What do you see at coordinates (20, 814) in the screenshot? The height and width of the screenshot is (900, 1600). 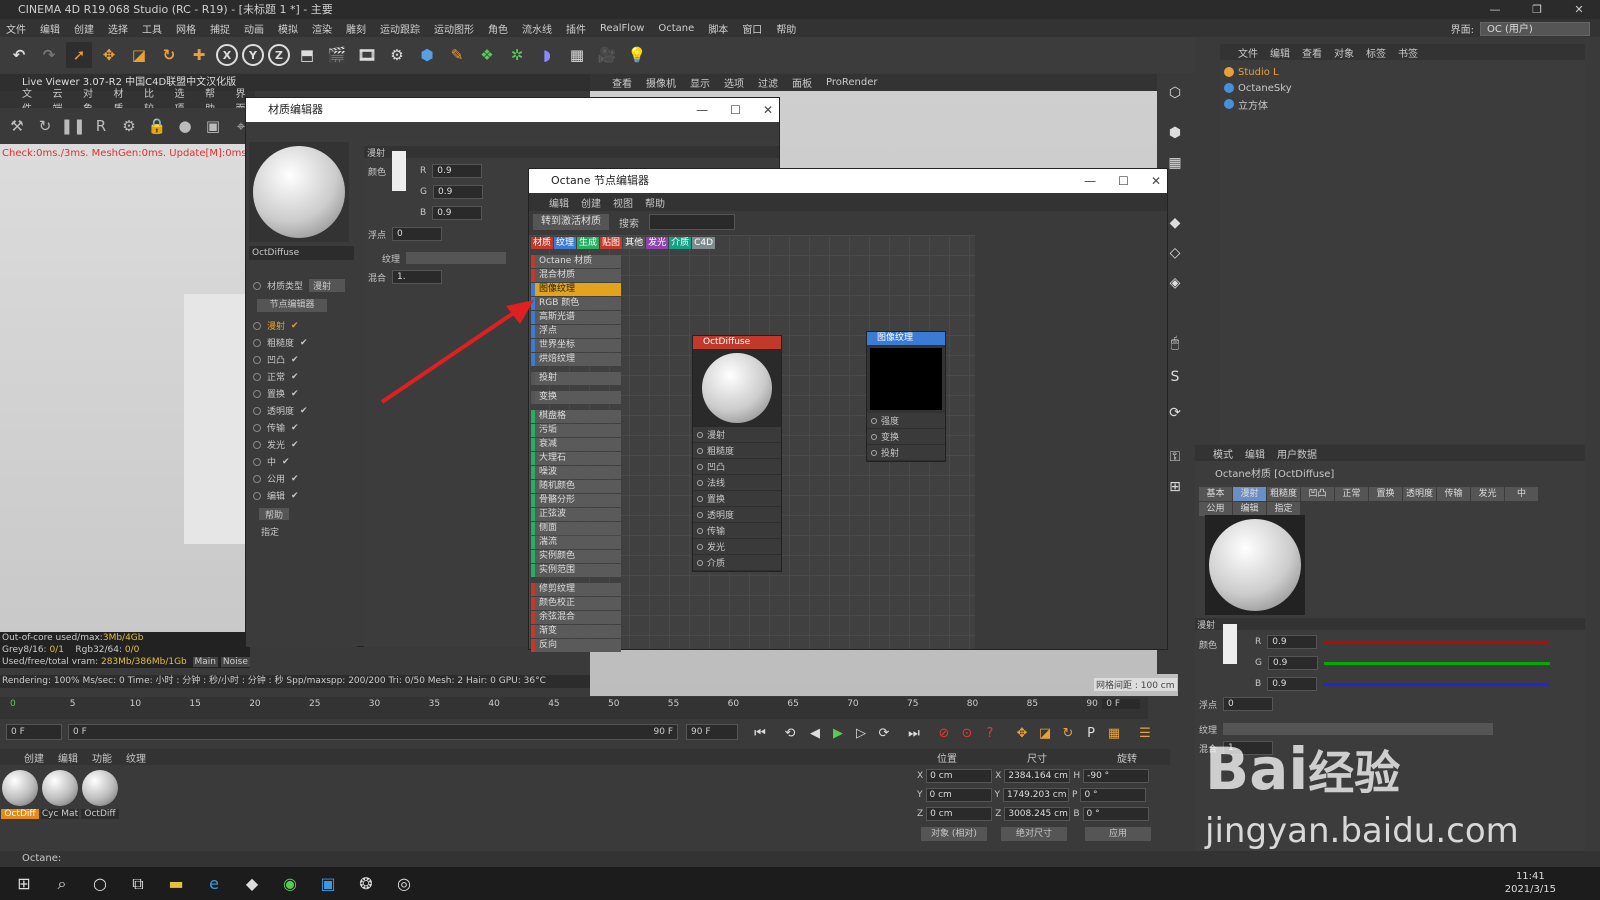 I see `material-label: OctDiff` at bounding box center [20, 814].